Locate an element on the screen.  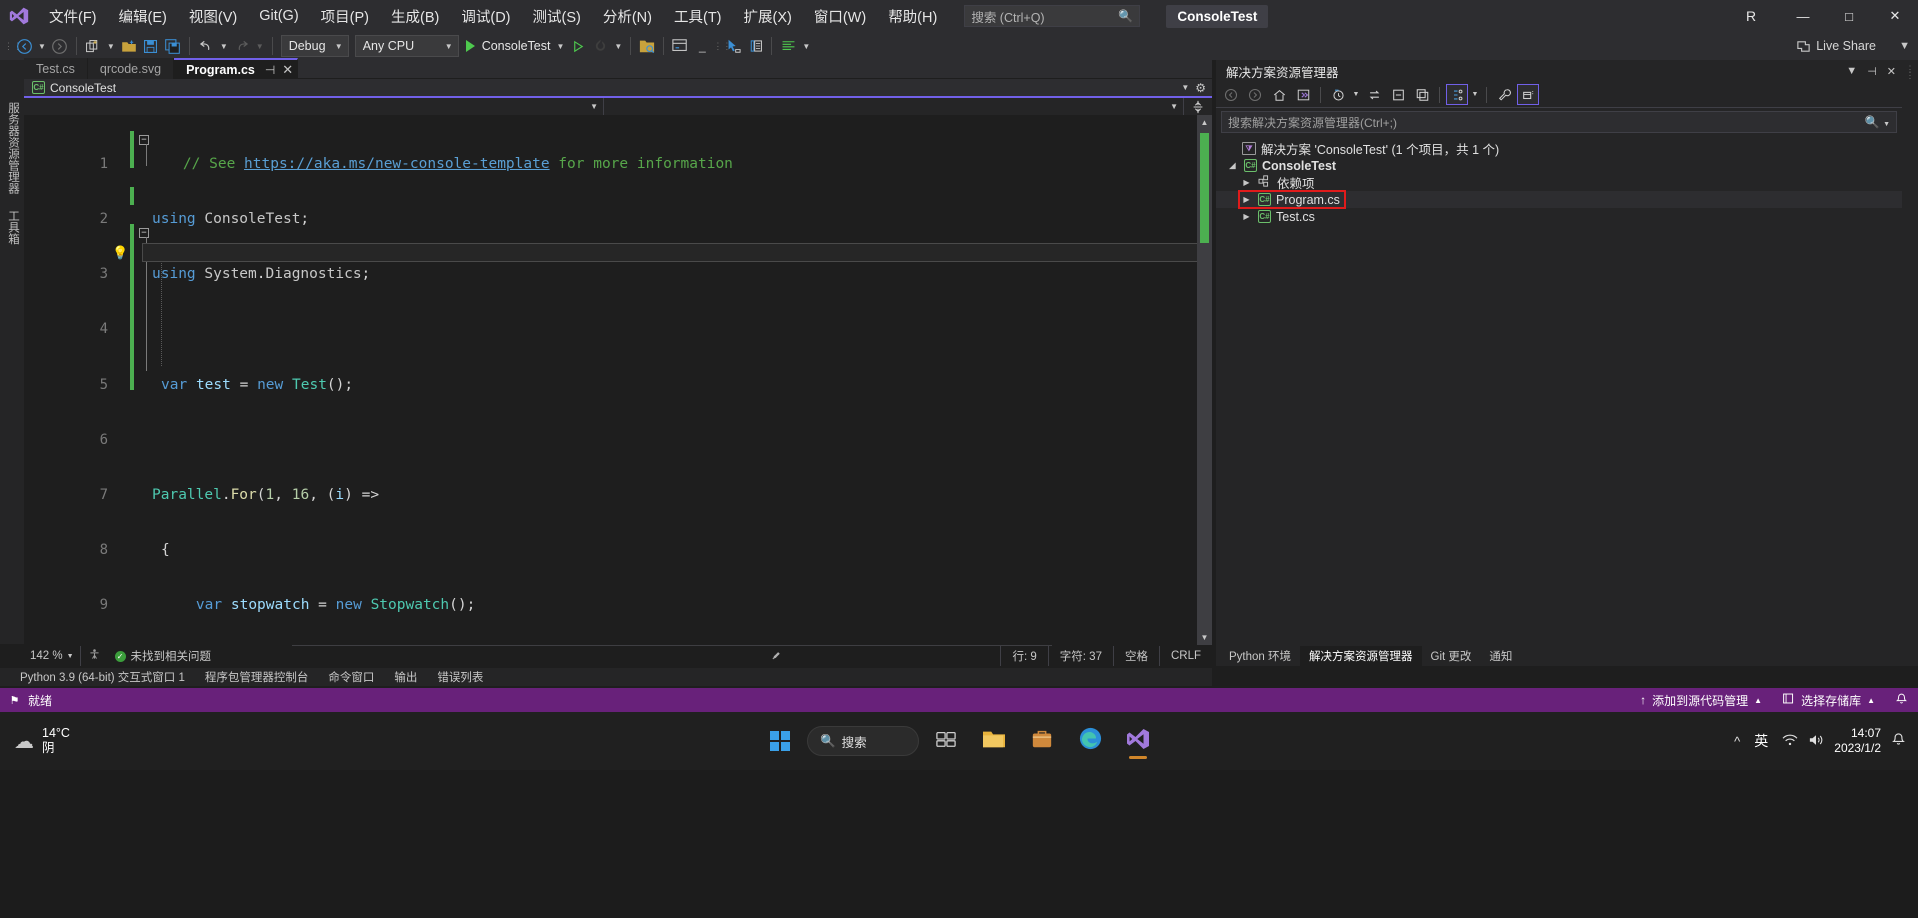
dock-tab-output: 输出 is located at coordinates (405, 677).